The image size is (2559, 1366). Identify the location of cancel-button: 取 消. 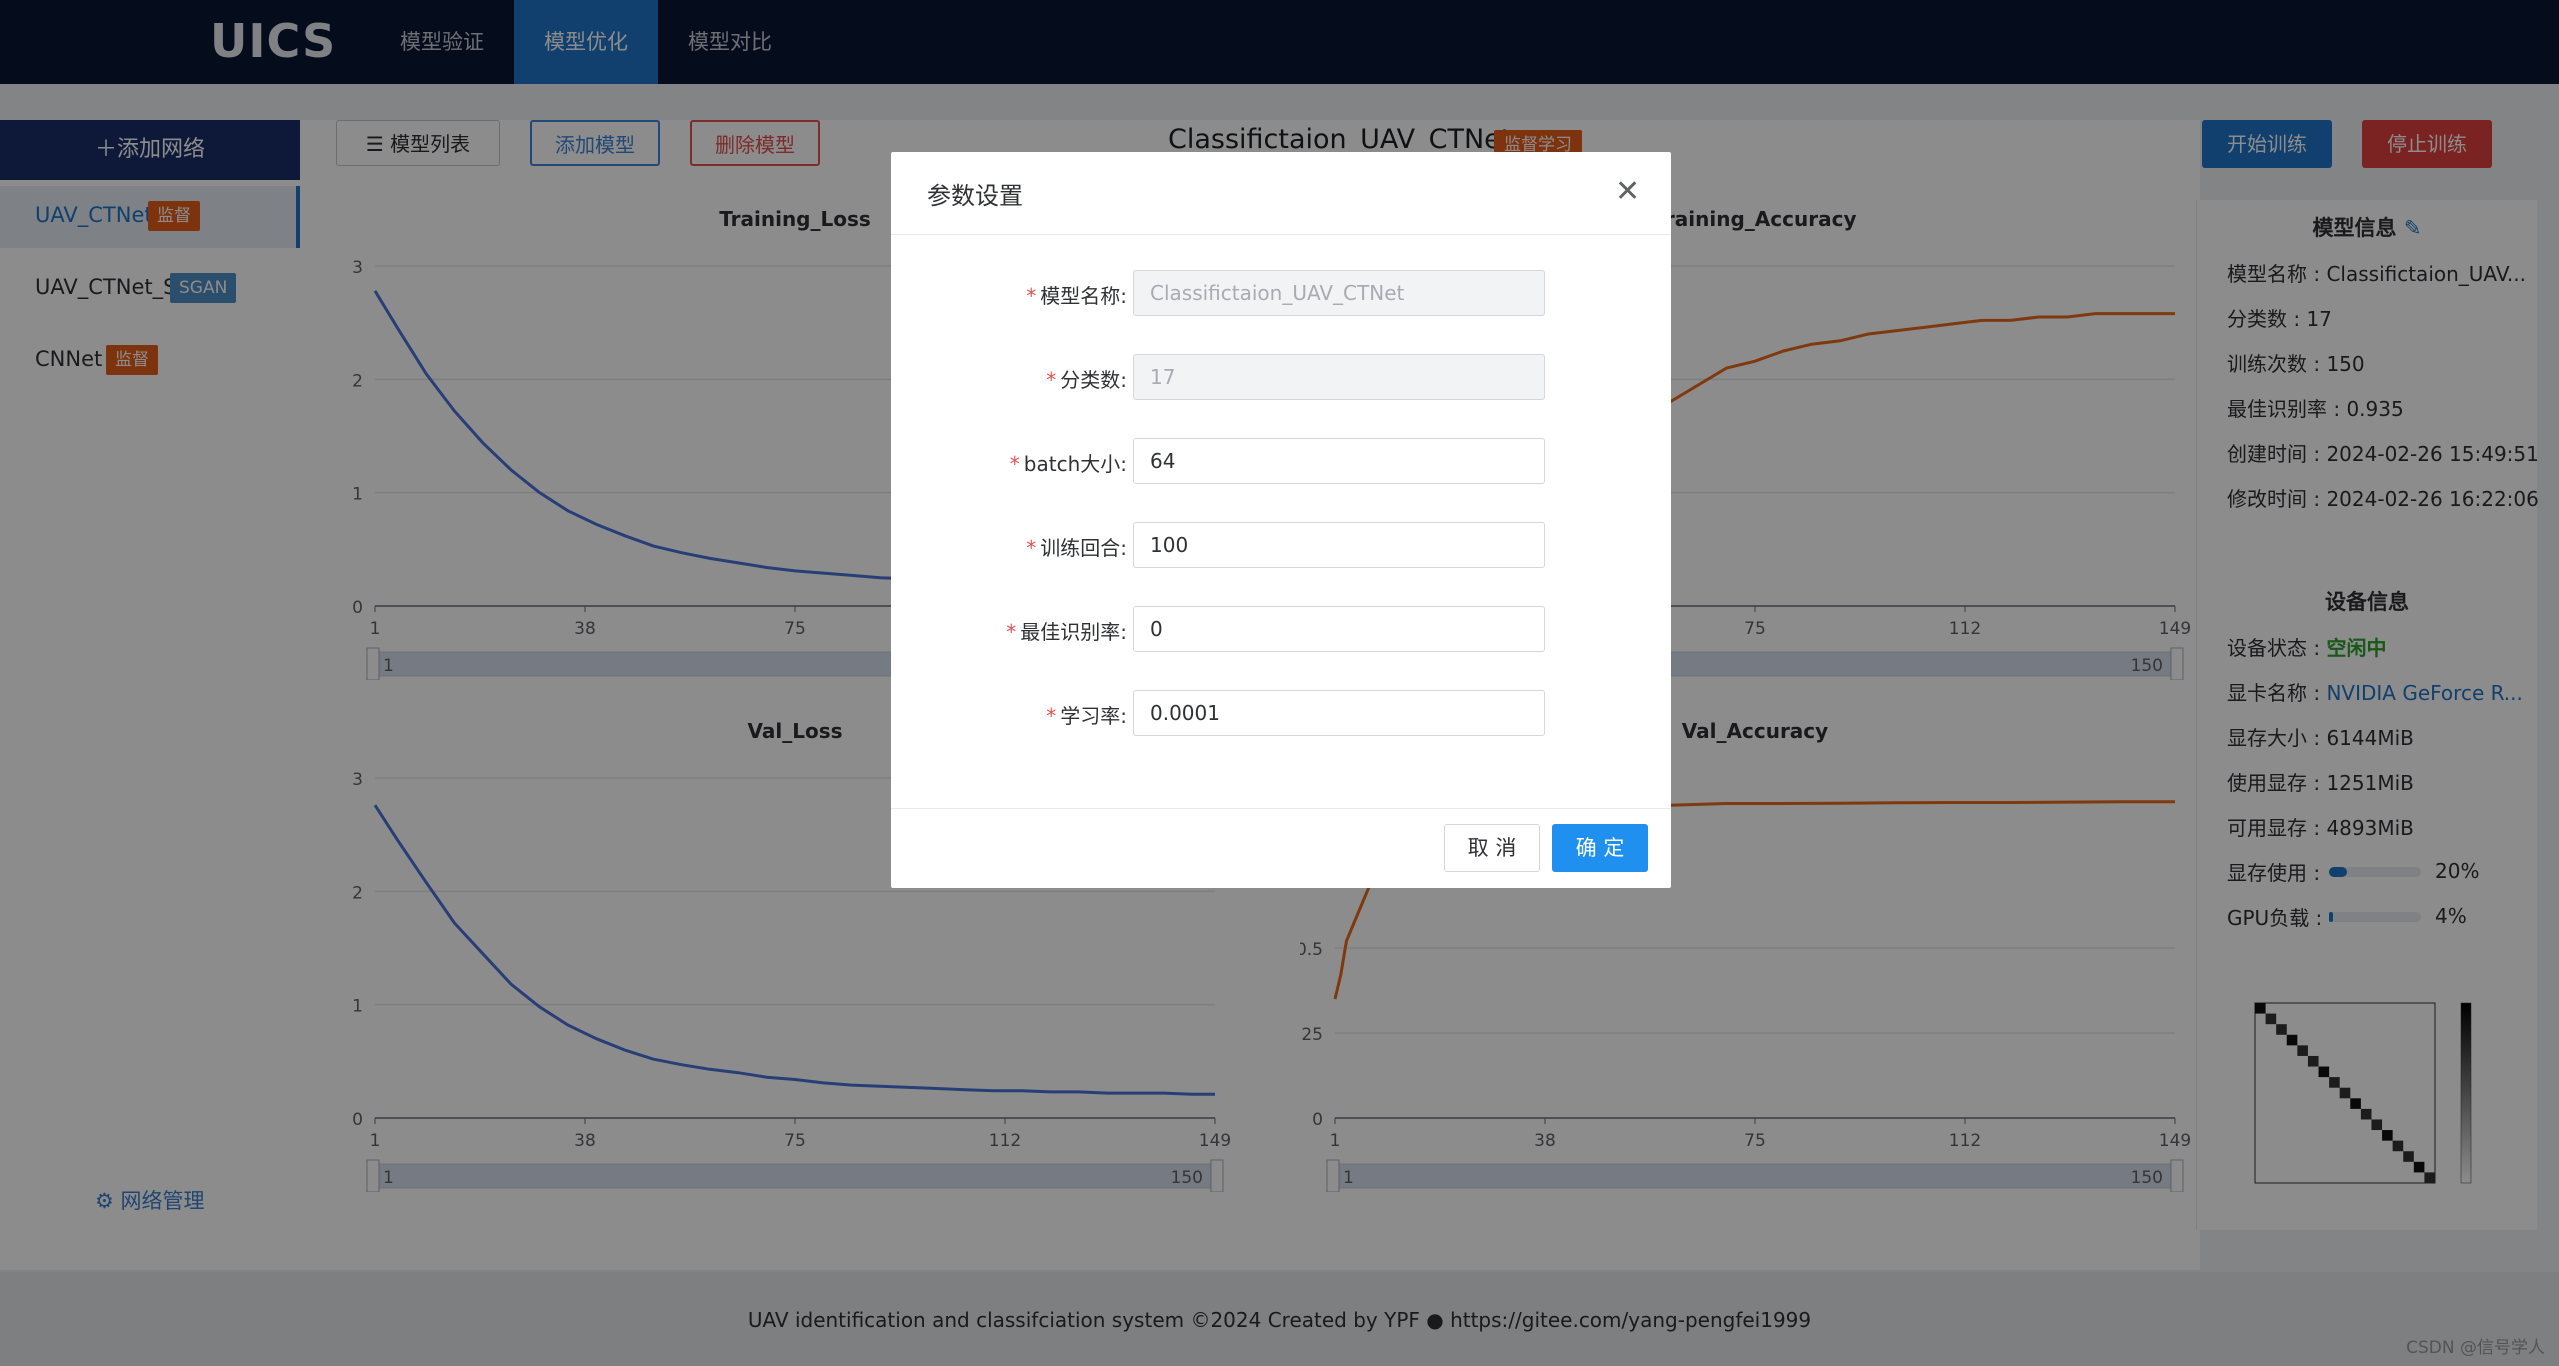
(1492, 848).